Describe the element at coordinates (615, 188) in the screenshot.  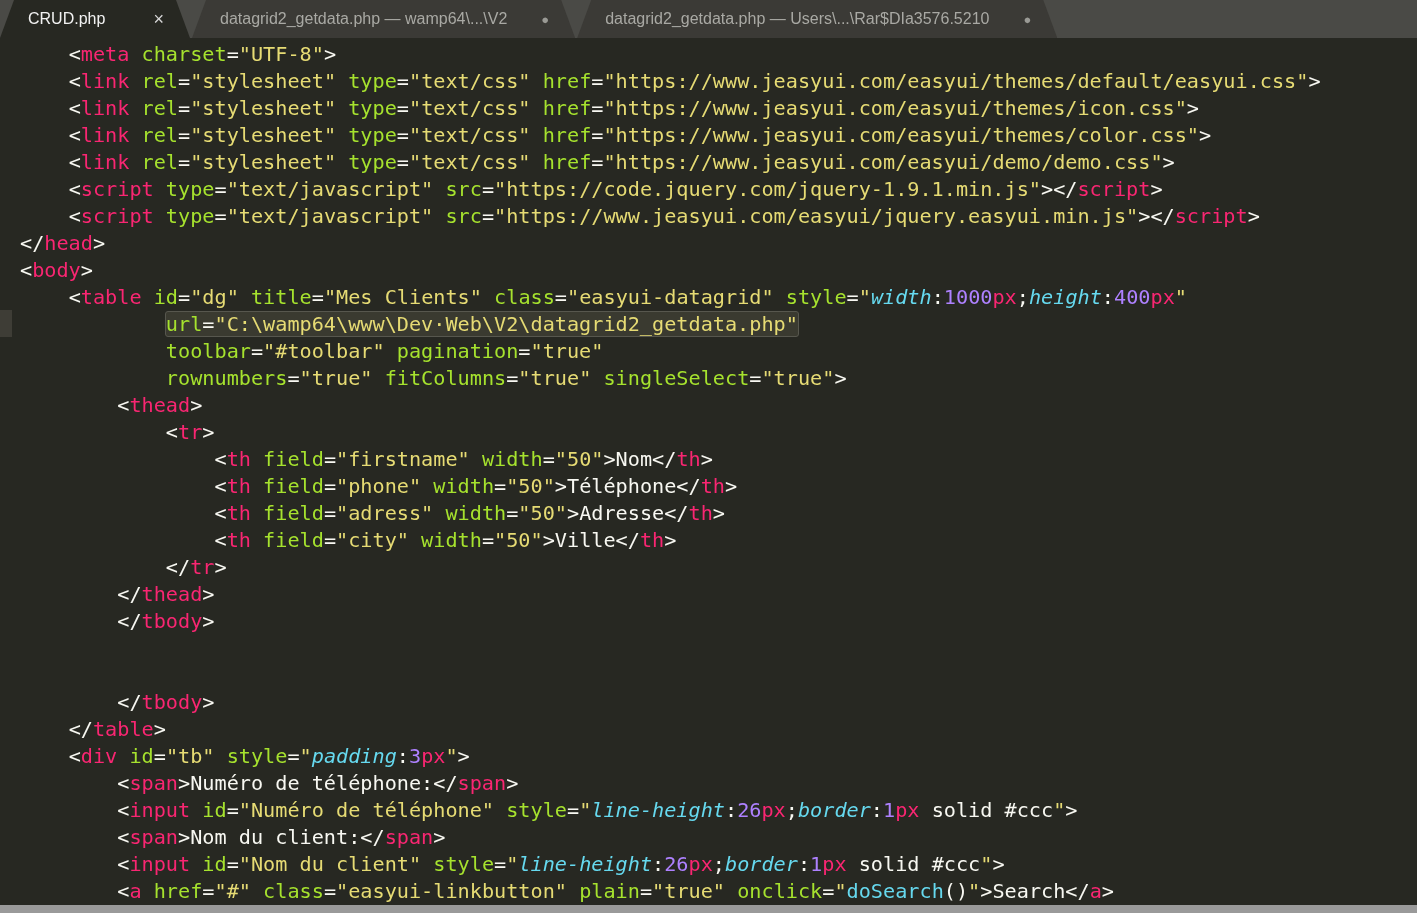
I see `code-line: <script type="text/javascript" src="https://code.jquery.com/jquery-1.9.1.min.js"></script>` at that location.